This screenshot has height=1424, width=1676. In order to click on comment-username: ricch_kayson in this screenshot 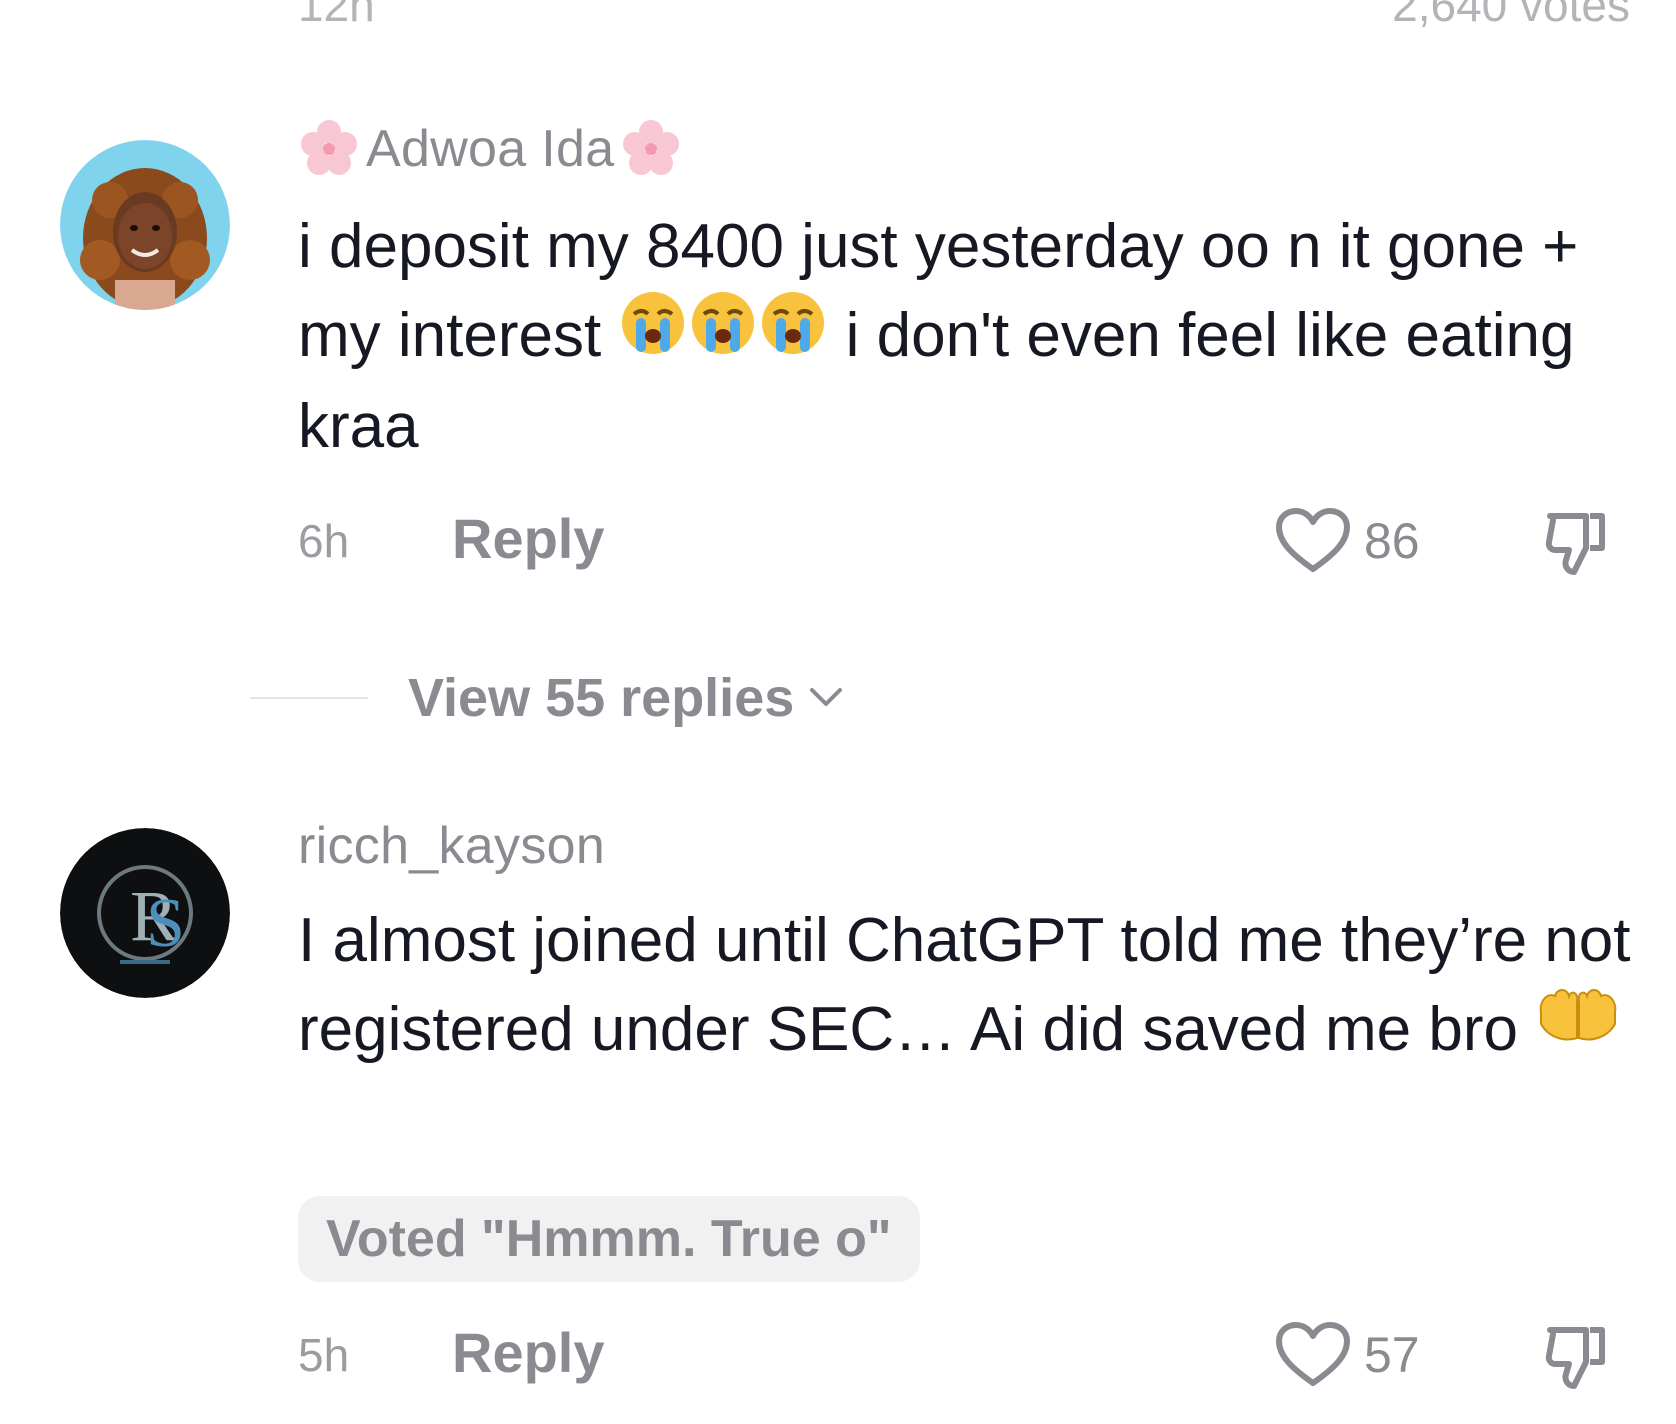, I will do `click(451, 846)`.